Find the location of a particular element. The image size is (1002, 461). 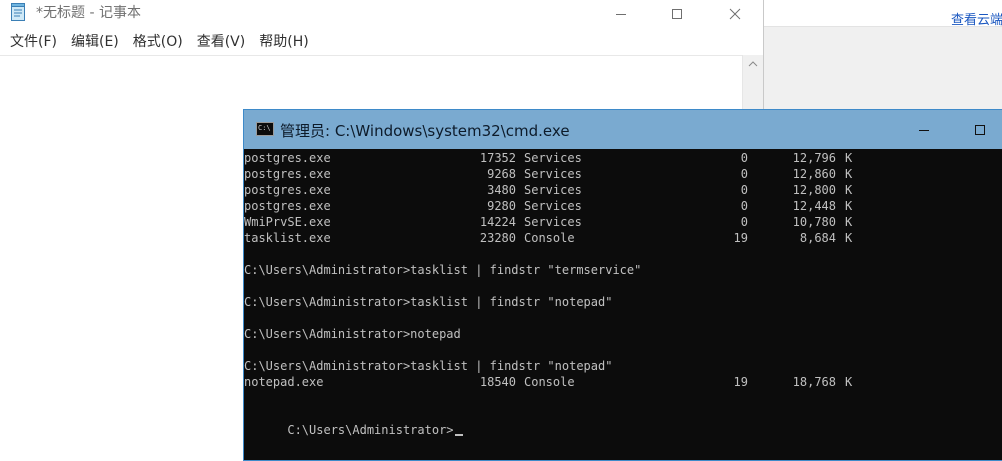

task-row: postgres.exe 9268 Services 0 12,860 K is located at coordinates (548, 174).